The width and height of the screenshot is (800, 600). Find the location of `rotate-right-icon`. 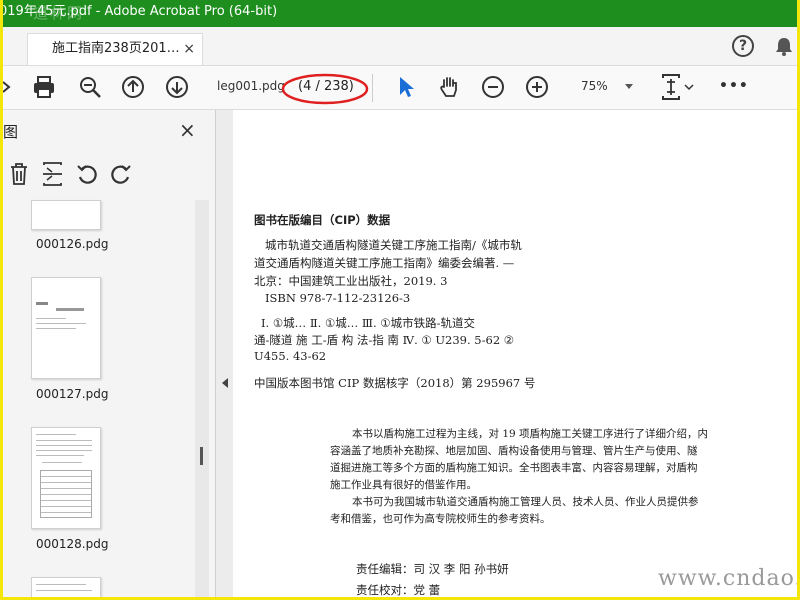

rotate-right-icon is located at coordinates (121, 174).